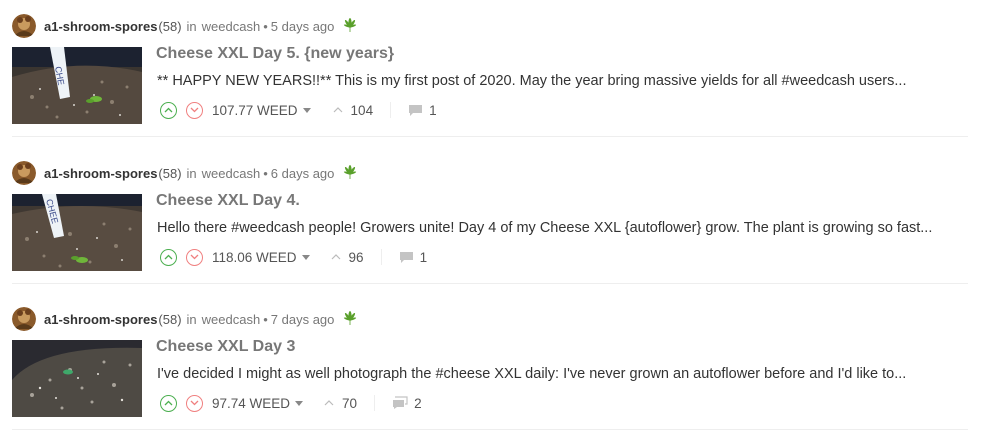  I want to click on post-title: Cheese XXL Day 4., so click(228, 201).